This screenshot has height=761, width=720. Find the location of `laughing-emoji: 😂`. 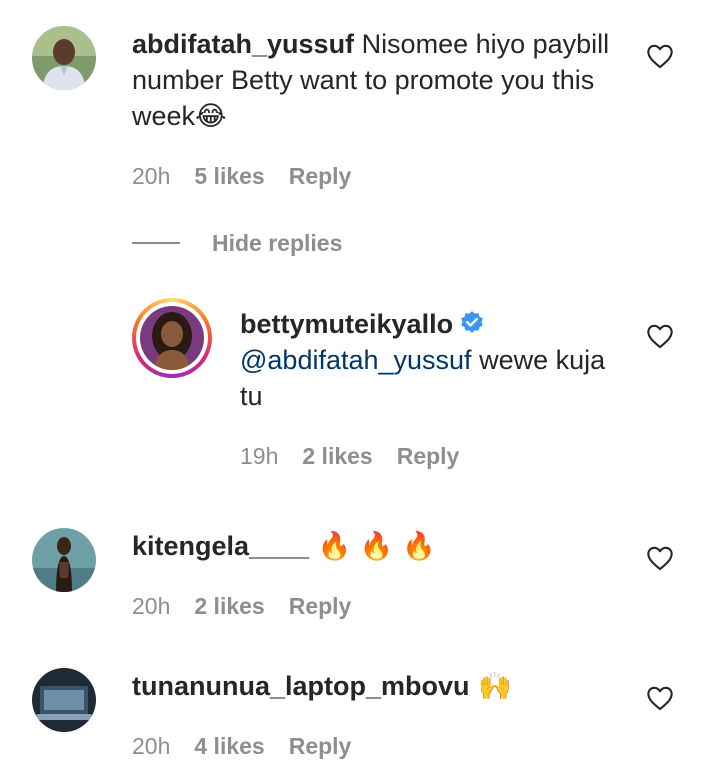

laughing-emoji: 😂 is located at coordinates (211, 116).